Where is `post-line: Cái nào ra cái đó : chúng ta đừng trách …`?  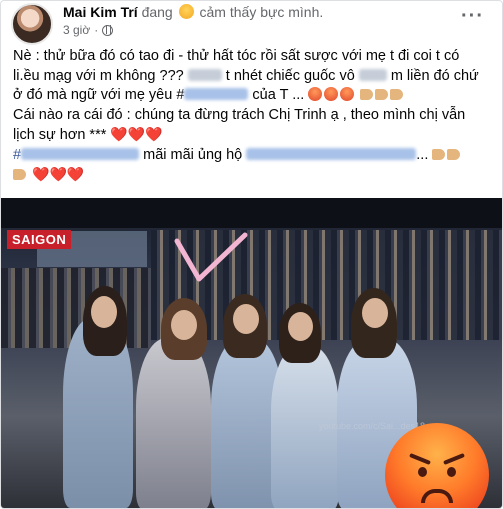 post-line: Cái nào ra cái đó : chúng ta đừng trách … is located at coordinates (239, 114).